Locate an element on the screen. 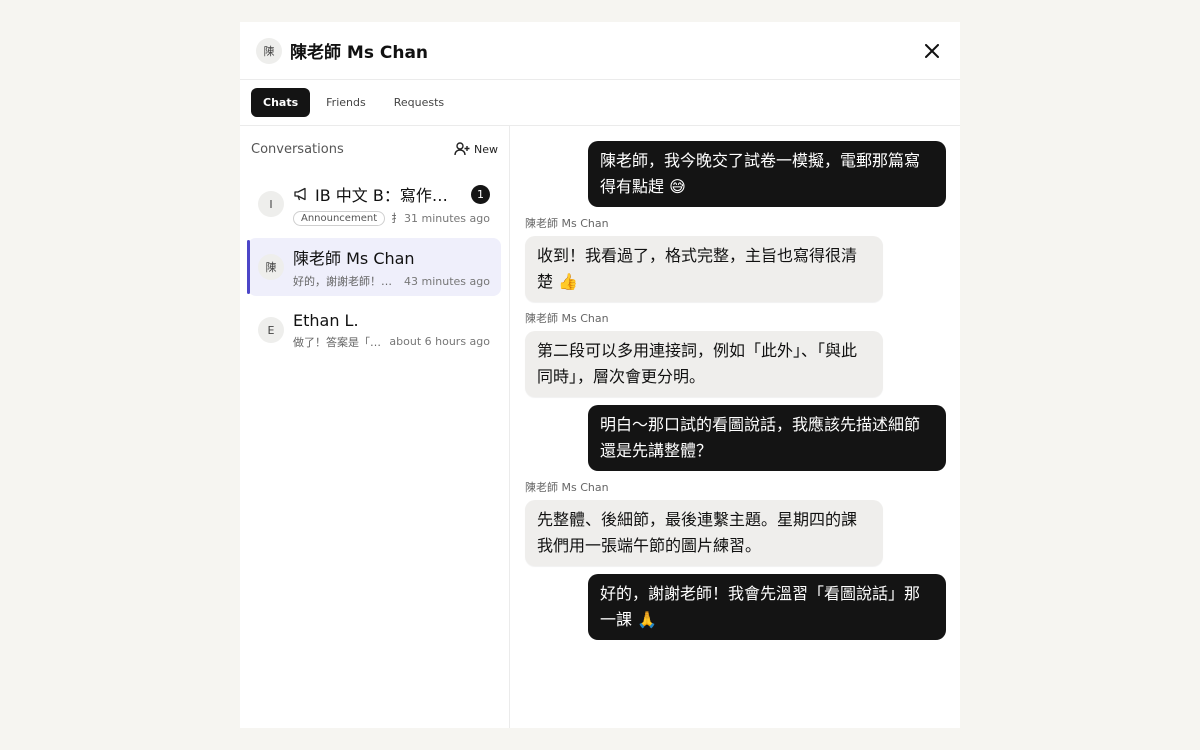  message-bubble: 陳老師，我今晚交了試卷一模擬，電郵那篇寫得有點趕 😅 is located at coordinates (767, 174).